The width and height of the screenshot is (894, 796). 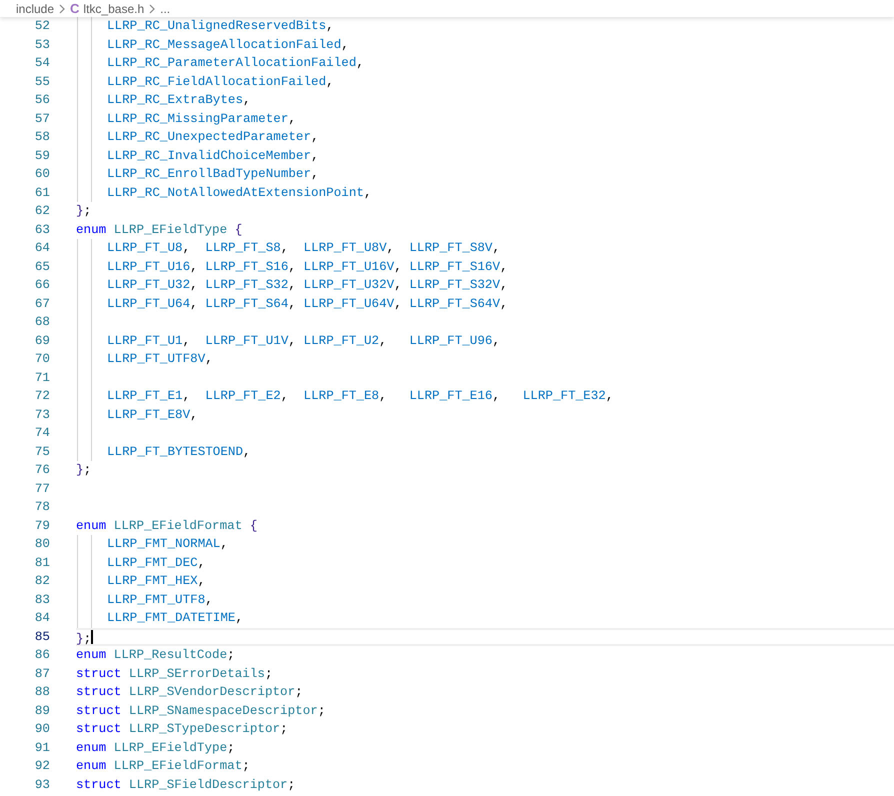 What do you see at coordinates (42, 618) in the screenshot?
I see `line-number: 84` at bounding box center [42, 618].